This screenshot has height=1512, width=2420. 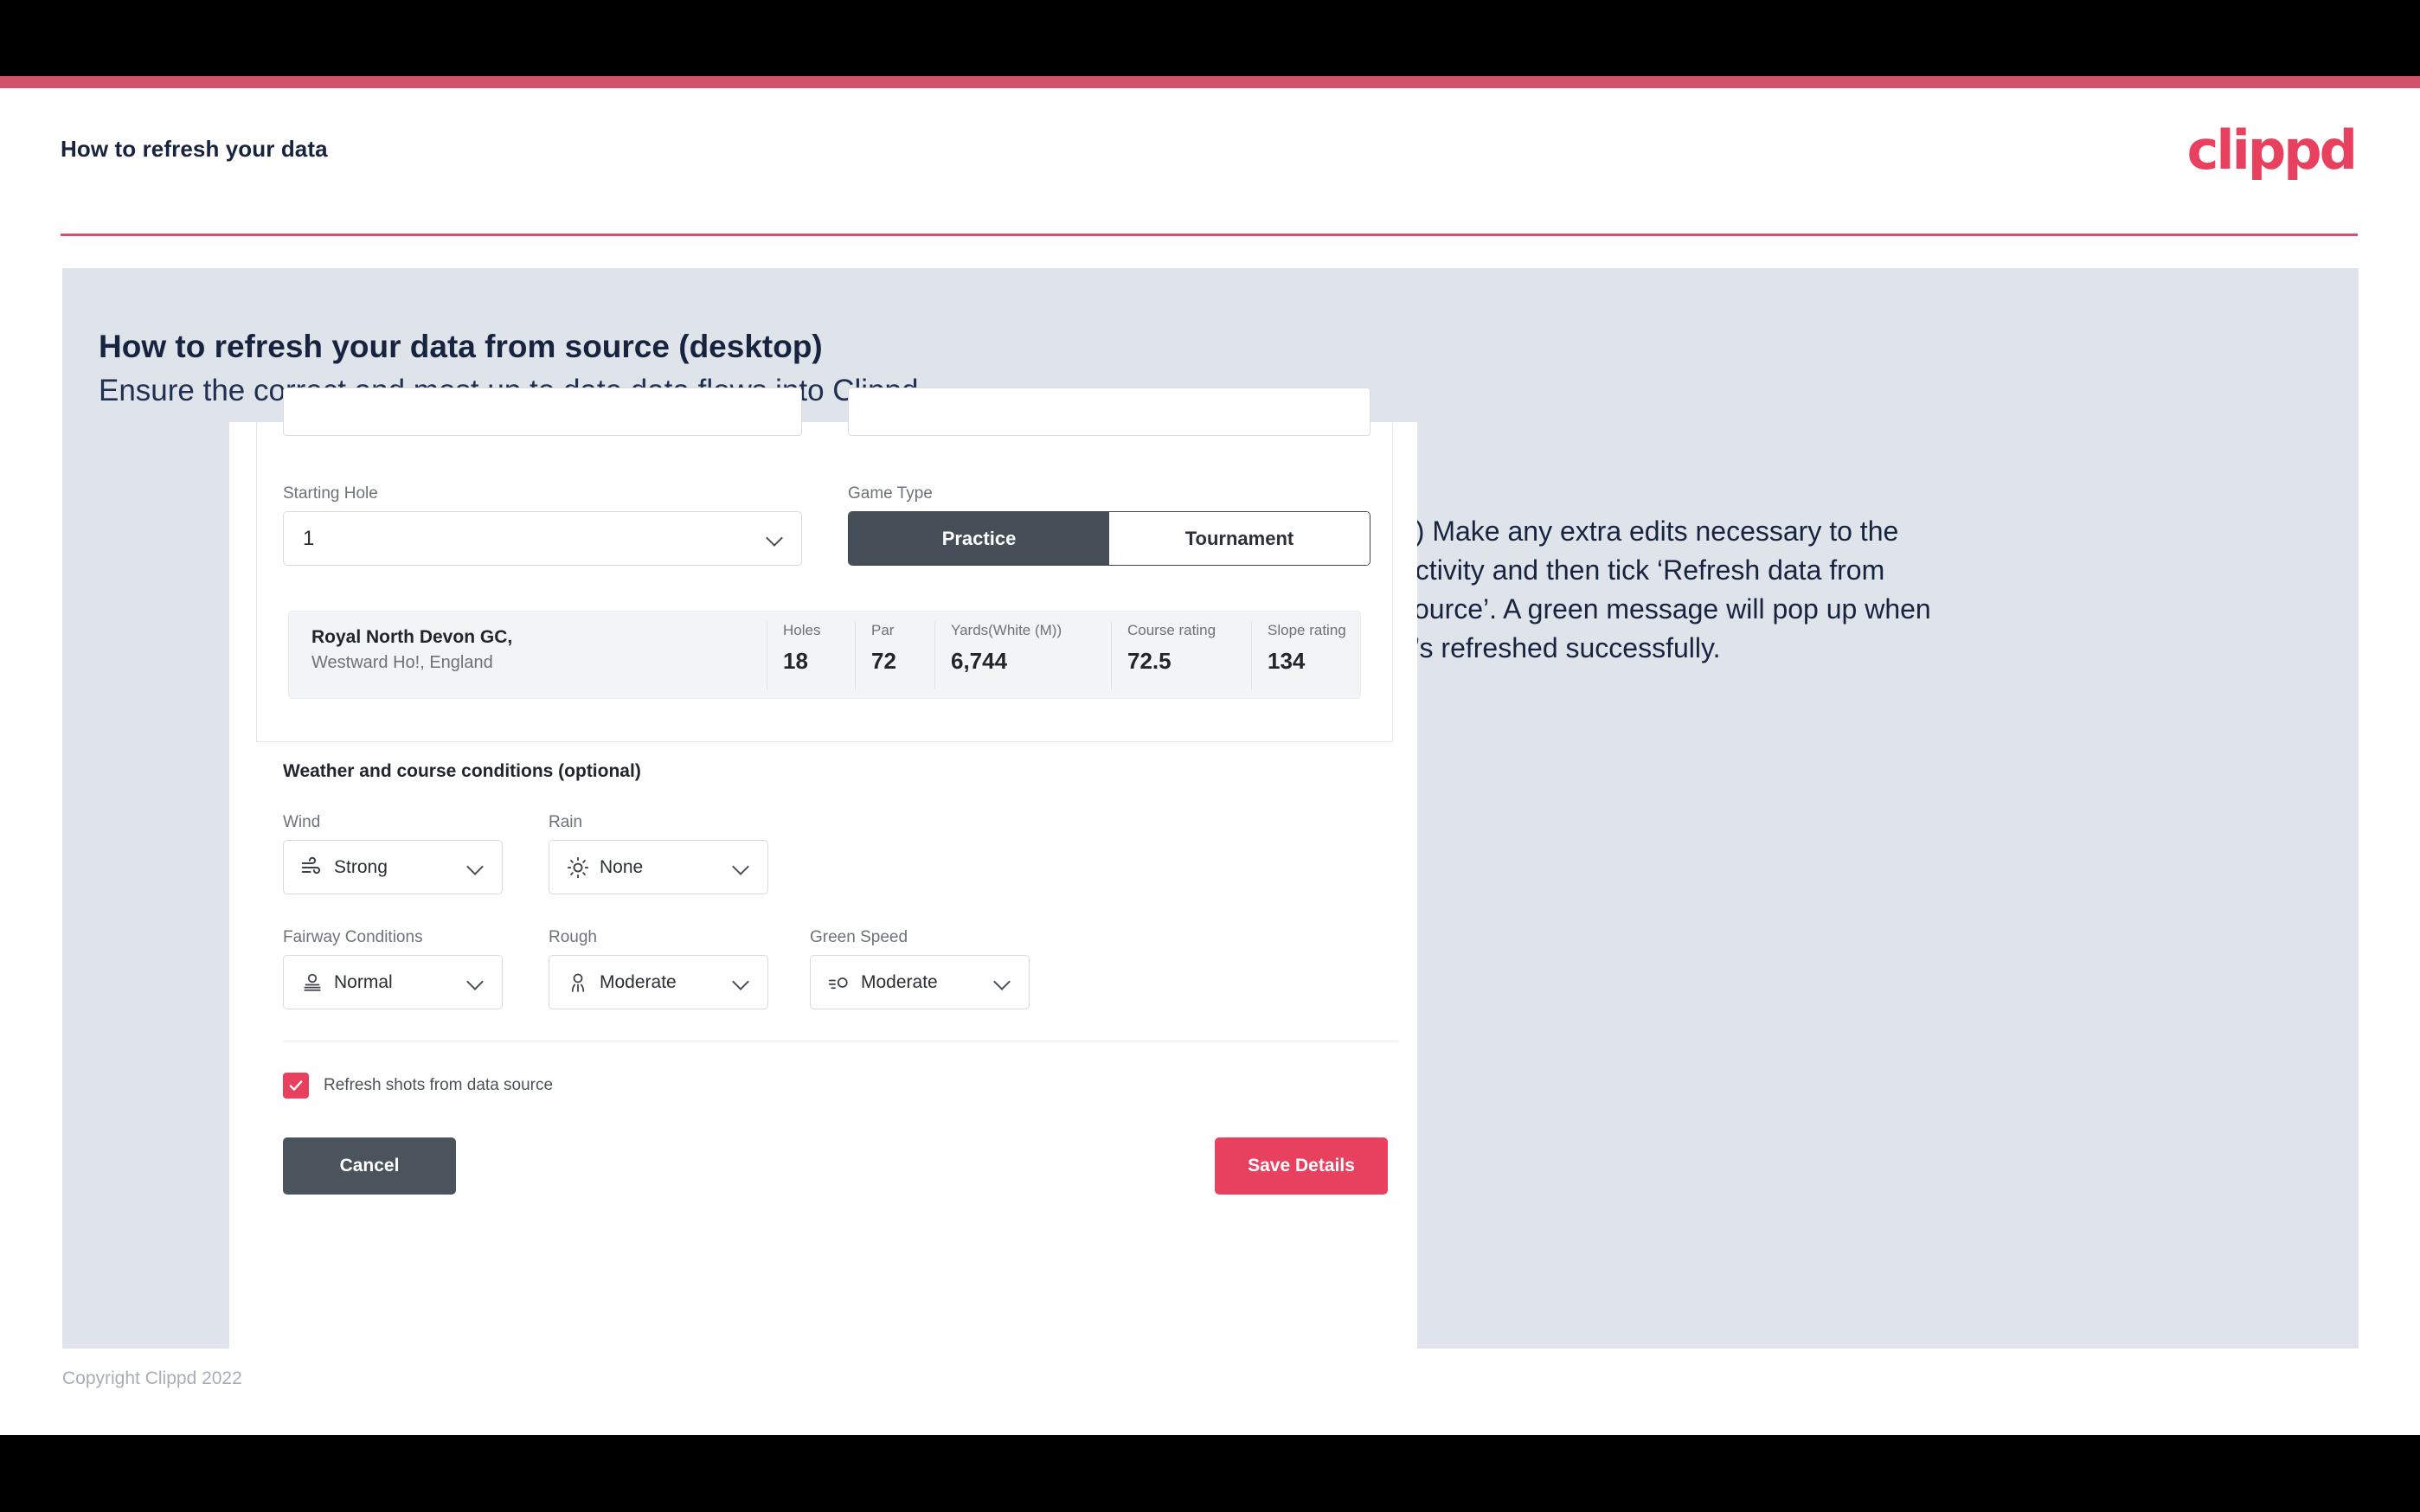 I want to click on stat-value: 18, so click(x=795, y=661).